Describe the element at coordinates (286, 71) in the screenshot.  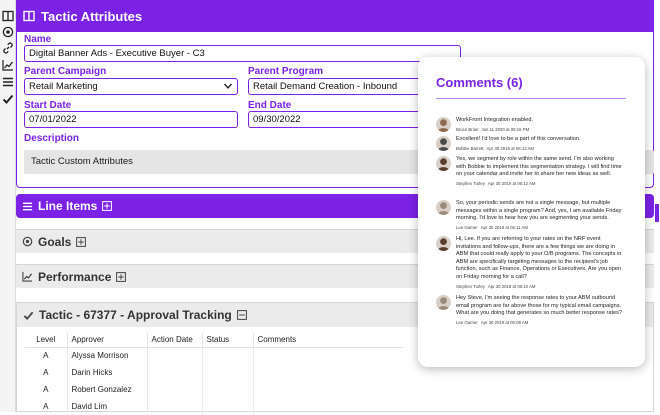
I see `parent-program-label: Parent Program` at that location.